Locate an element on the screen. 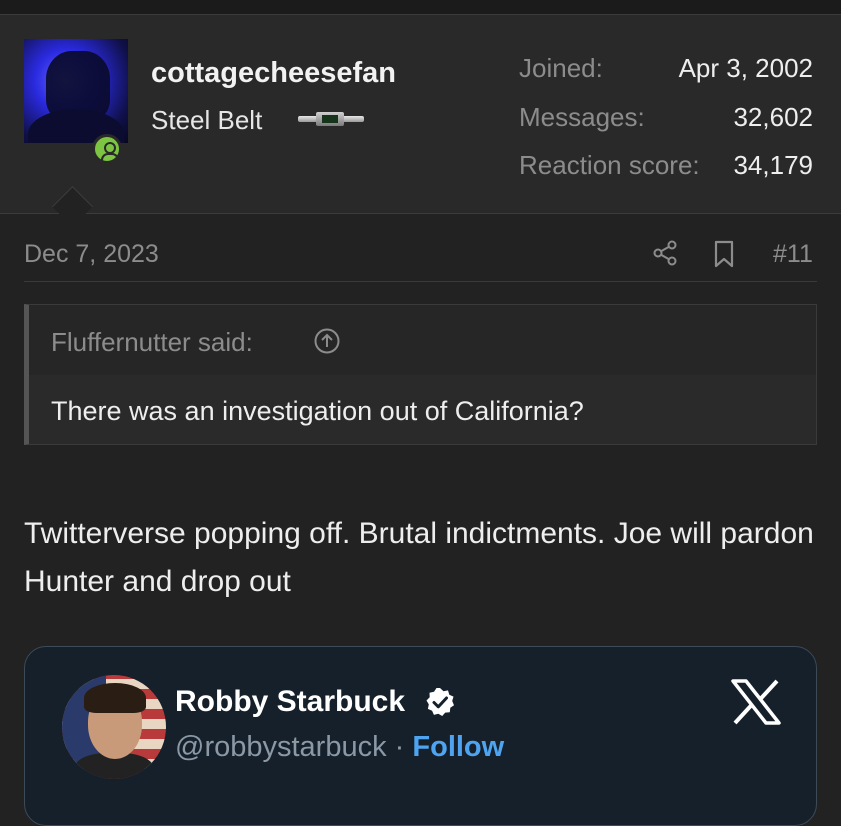 Image resolution: width=841 pixels, height=826 pixels. arrow-up-circle-icon is located at coordinates (327, 341).